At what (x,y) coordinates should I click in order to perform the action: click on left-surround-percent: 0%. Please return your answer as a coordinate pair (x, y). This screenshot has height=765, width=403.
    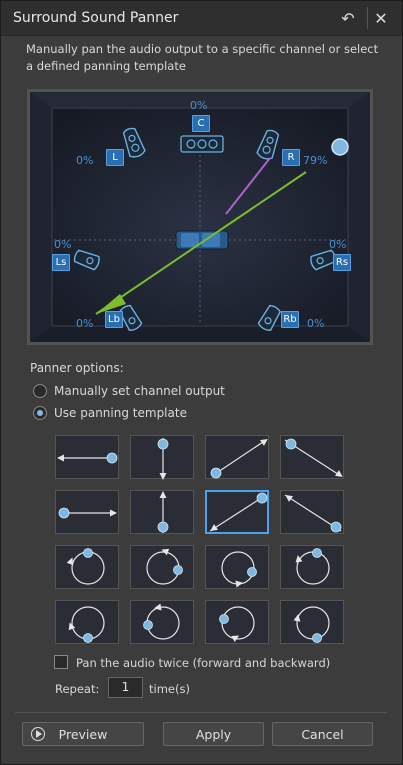
    Looking at the image, I should click on (63, 244).